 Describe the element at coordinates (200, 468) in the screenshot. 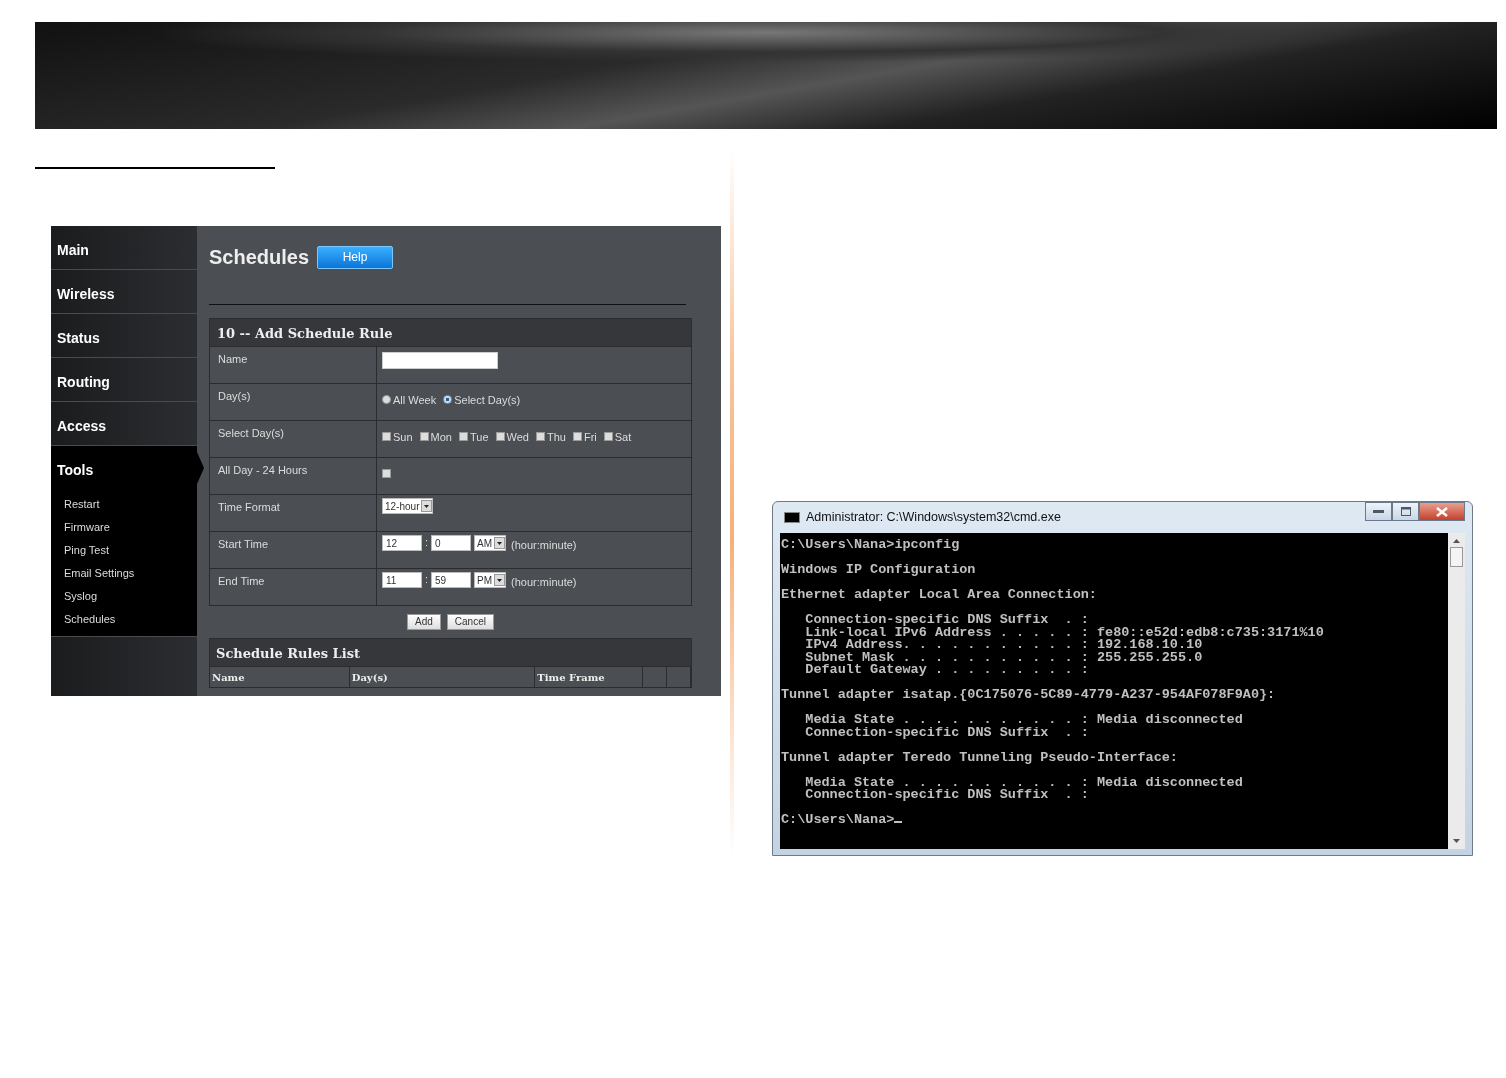

I see `pointer-arrow-icon` at that location.